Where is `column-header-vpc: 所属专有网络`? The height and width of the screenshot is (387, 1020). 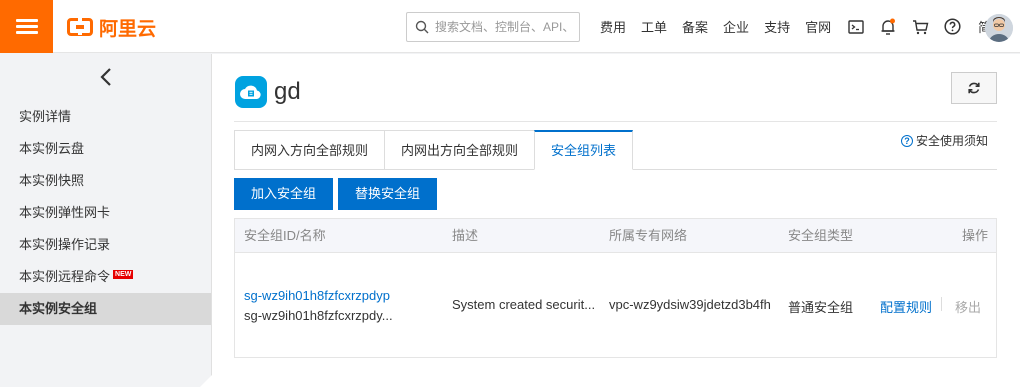
column-header-vpc: 所属专有网络 is located at coordinates (648, 235).